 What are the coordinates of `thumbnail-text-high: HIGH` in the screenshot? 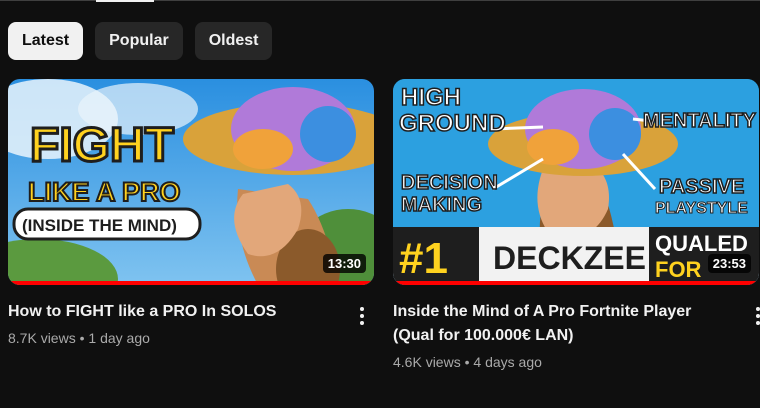 It's located at (431, 97).